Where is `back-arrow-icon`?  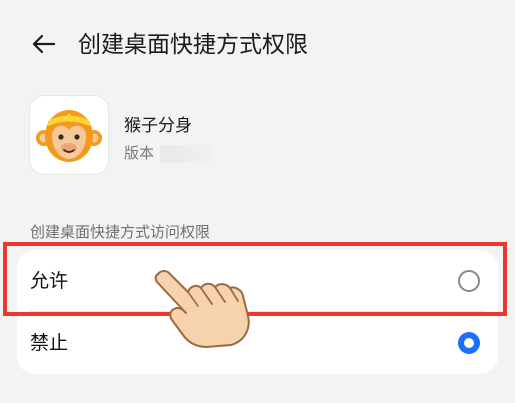 back-arrow-icon is located at coordinates (44, 44).